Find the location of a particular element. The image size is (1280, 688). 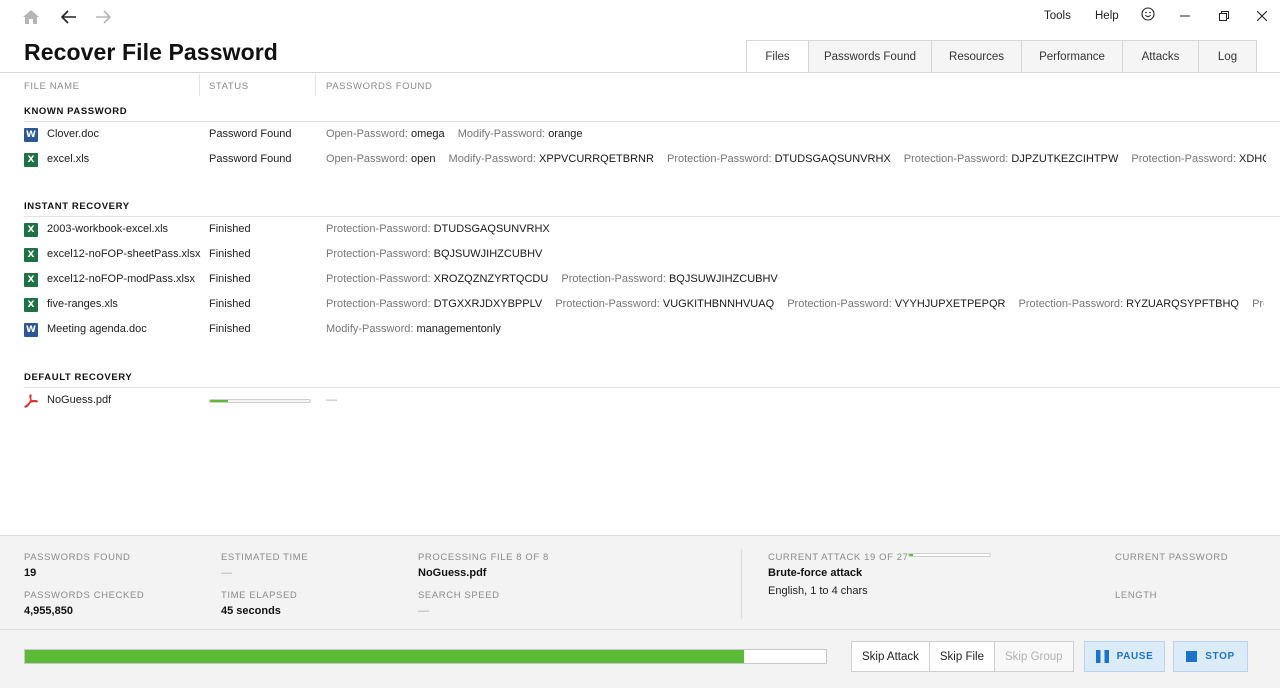

section-title-default-recovery: DEFAULT RECOVERY is located at coordinates (78, 377).